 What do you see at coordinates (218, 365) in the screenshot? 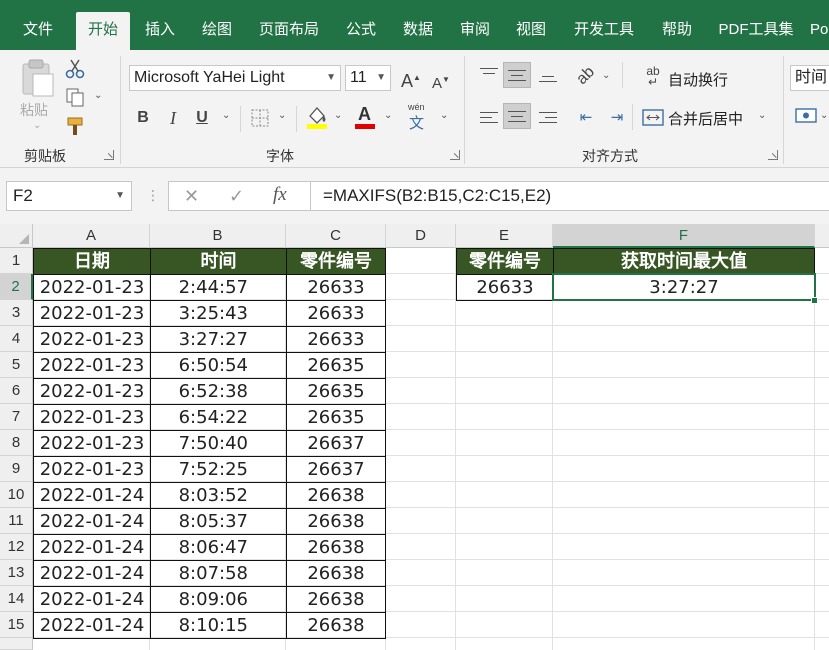
I see `time-cell: 6:50:54` at bounding box center [218, 365].